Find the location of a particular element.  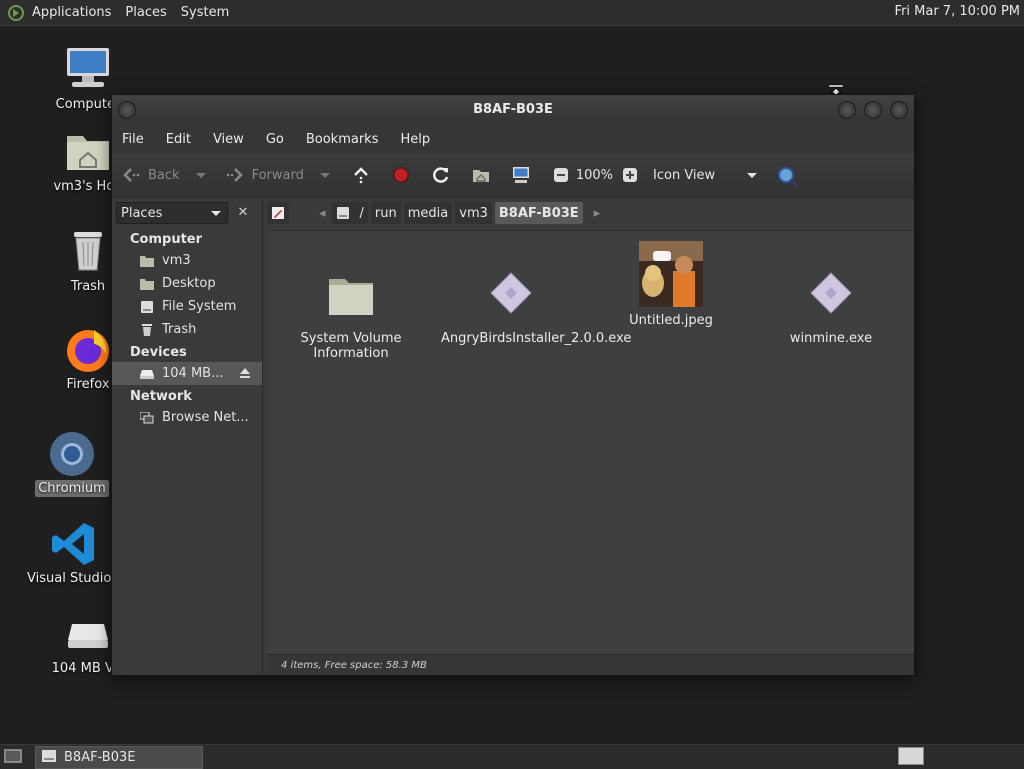

file-item: System Volume Information is located at coordinates (351, 311).